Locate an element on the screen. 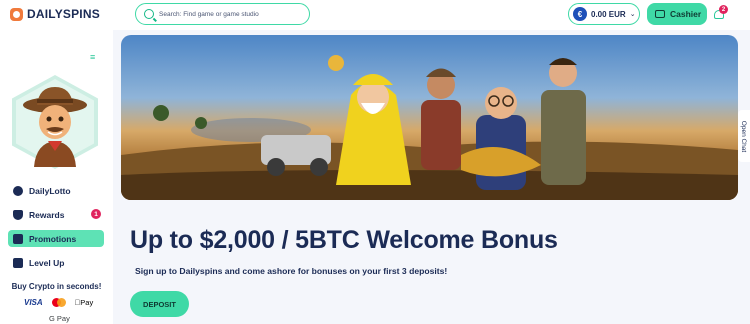 This screenshot has height=324, width=750. chevron-down-icon: ⌄ is located at coordinates (632, 14).